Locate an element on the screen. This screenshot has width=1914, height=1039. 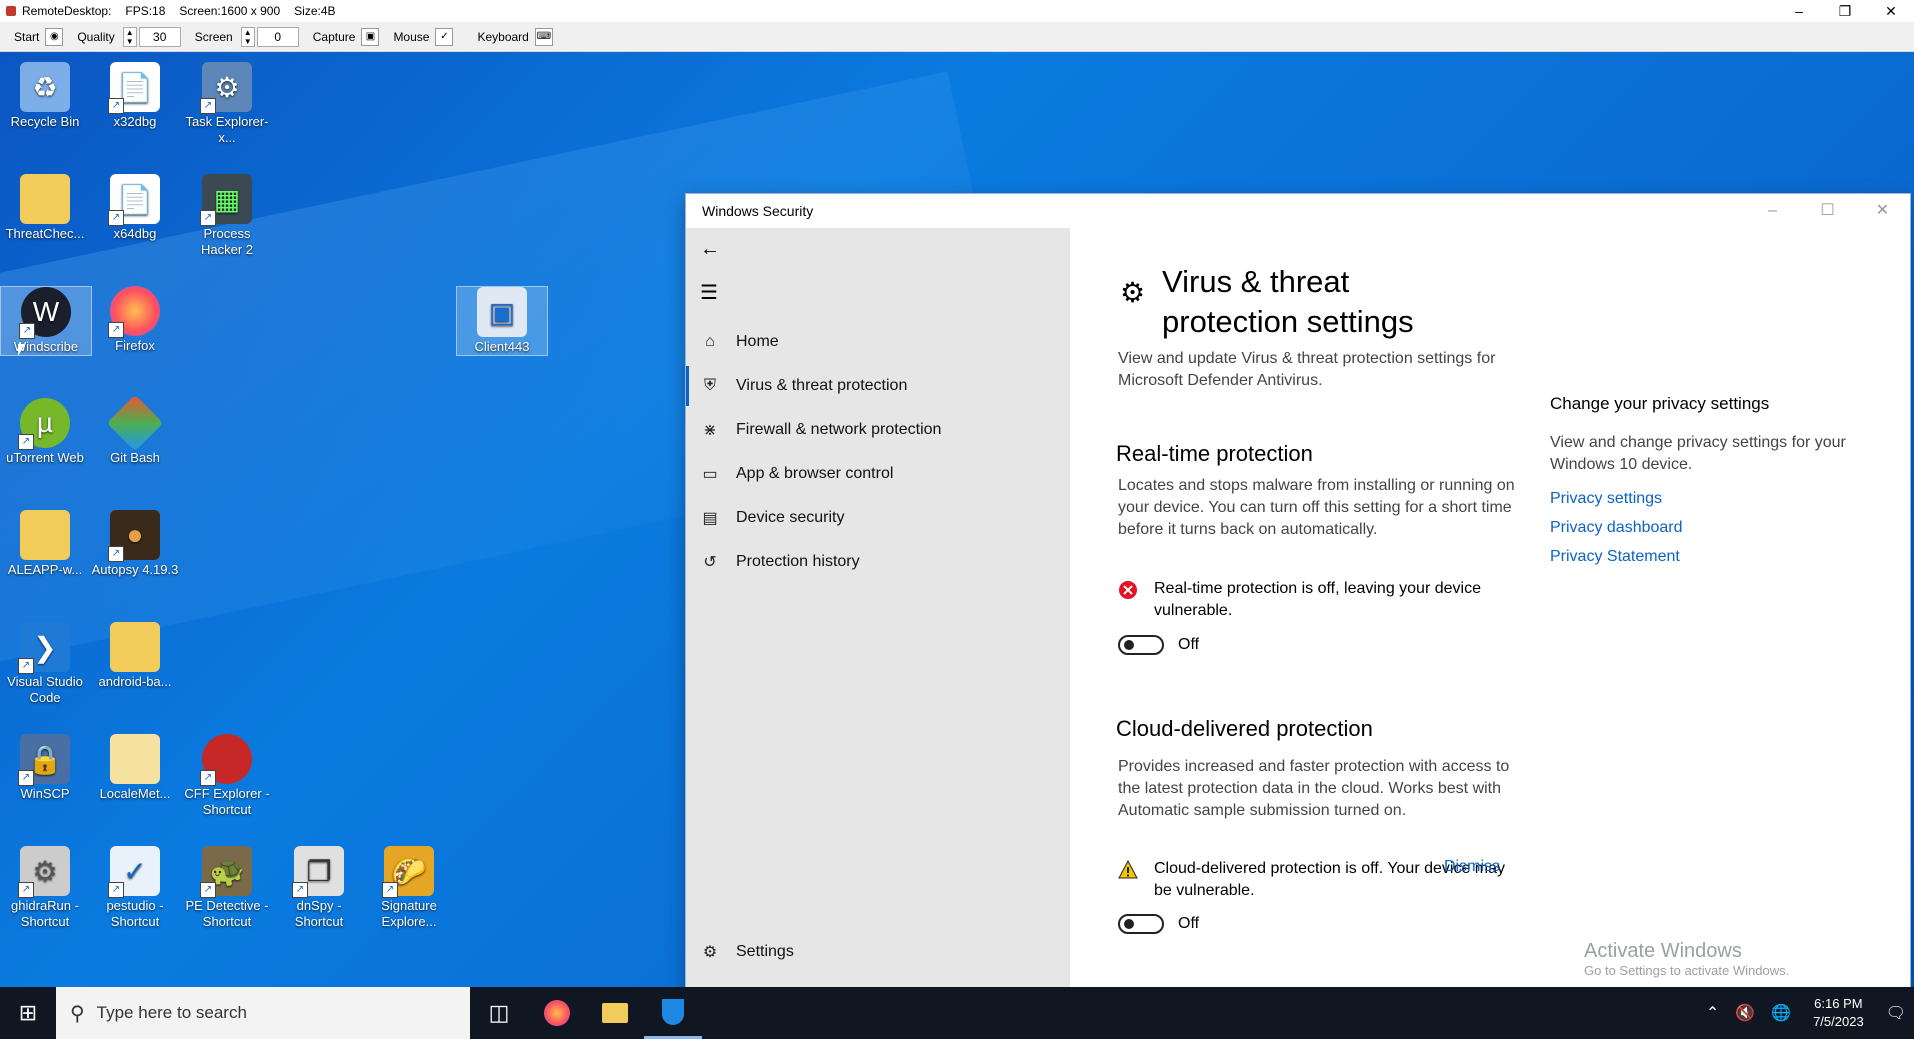
window-title: Windows Security is located at coordinates (758, 211).